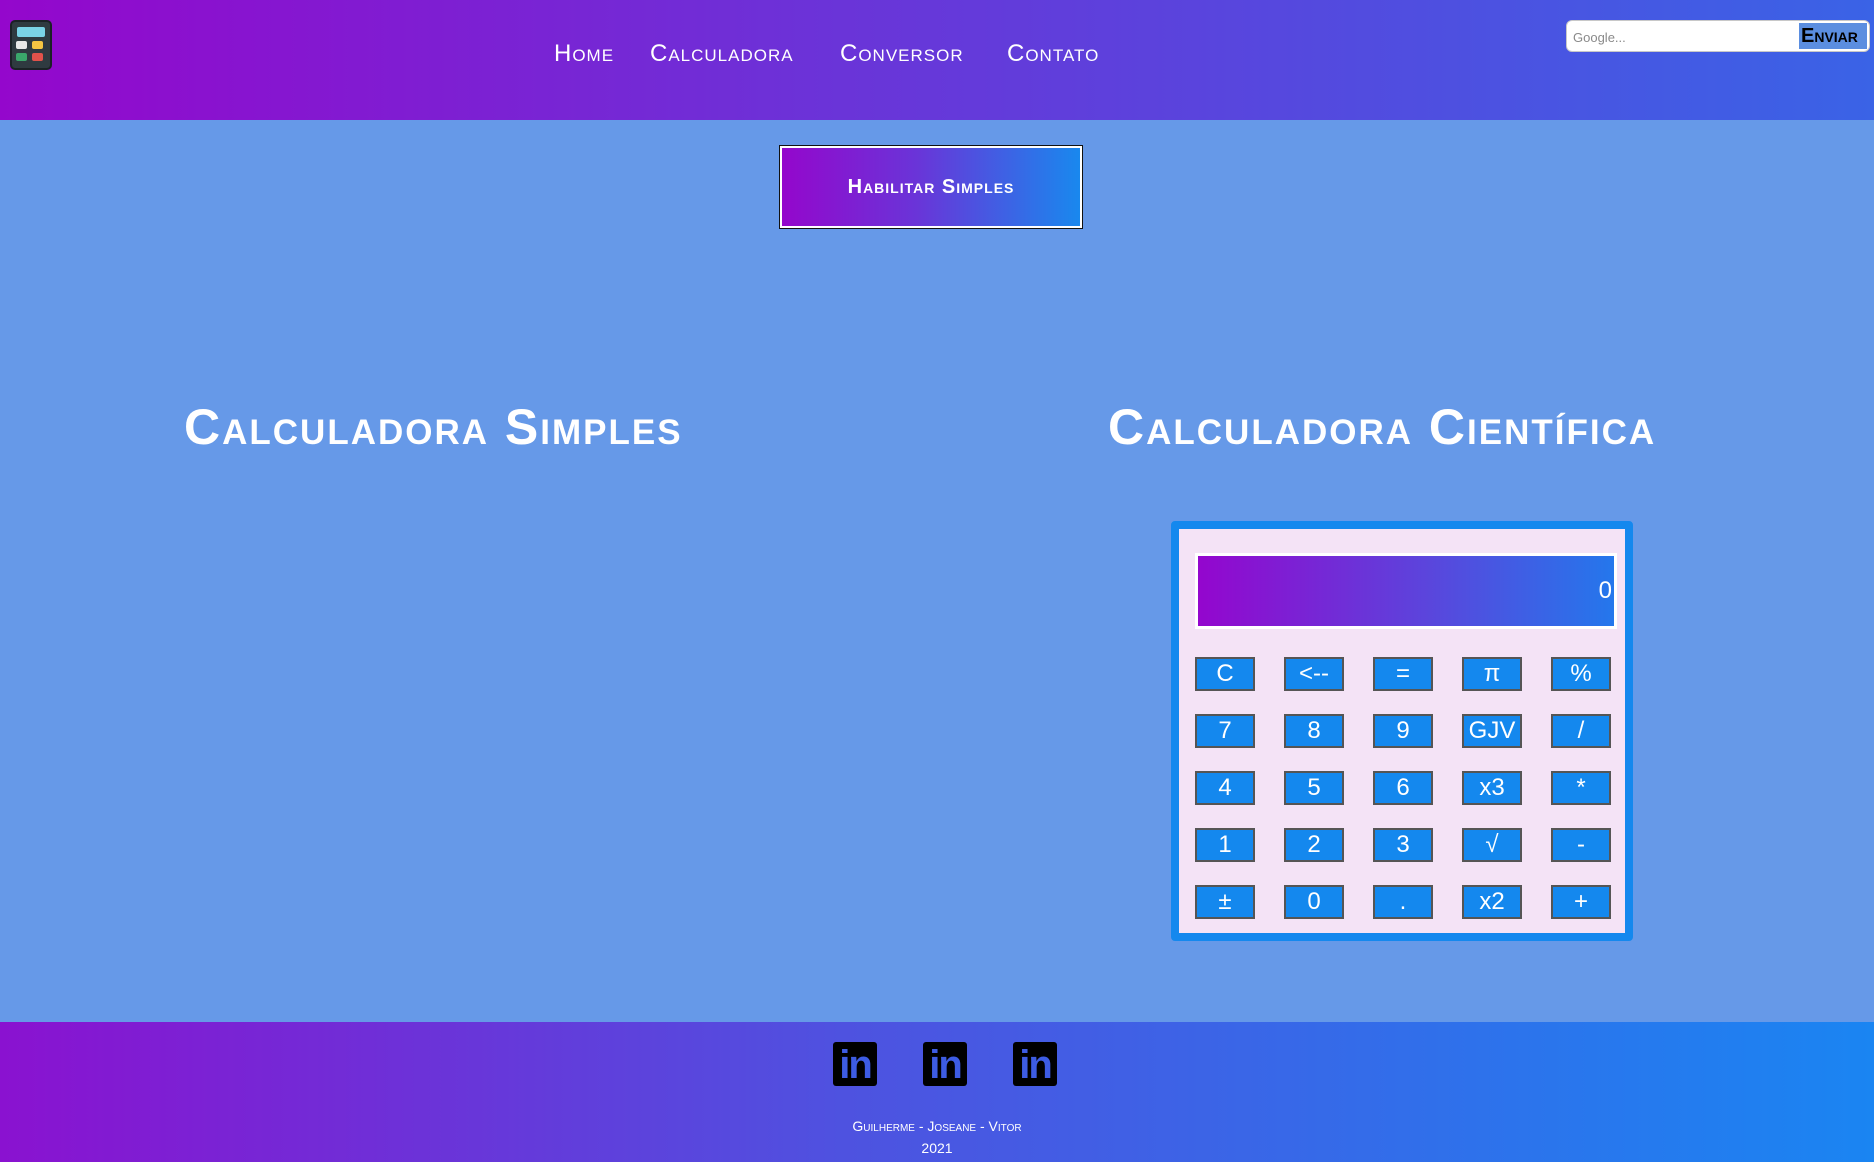 This screenshot has height=1162, width=1874. I want to click on search-form: Enviar, so click(1718, 36).